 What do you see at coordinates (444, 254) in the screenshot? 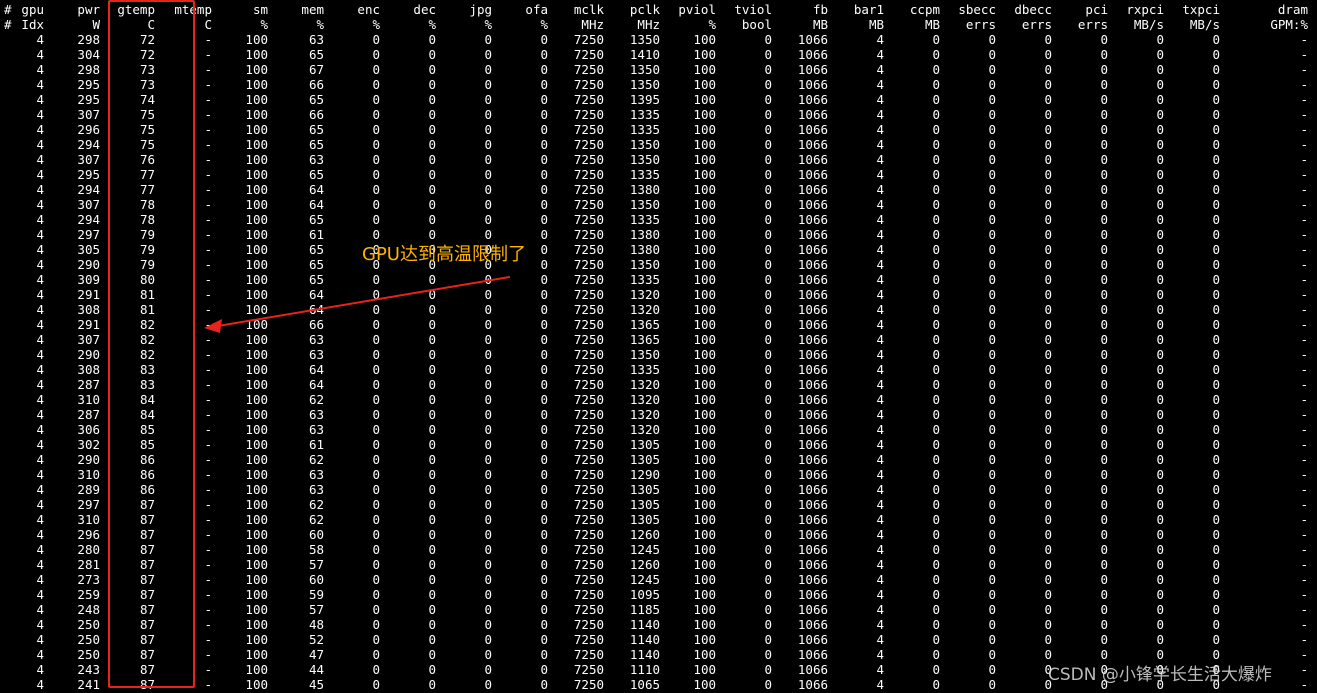
I see `annotation-text: GPU达到高温限制了` at bounding box center [444, 254].